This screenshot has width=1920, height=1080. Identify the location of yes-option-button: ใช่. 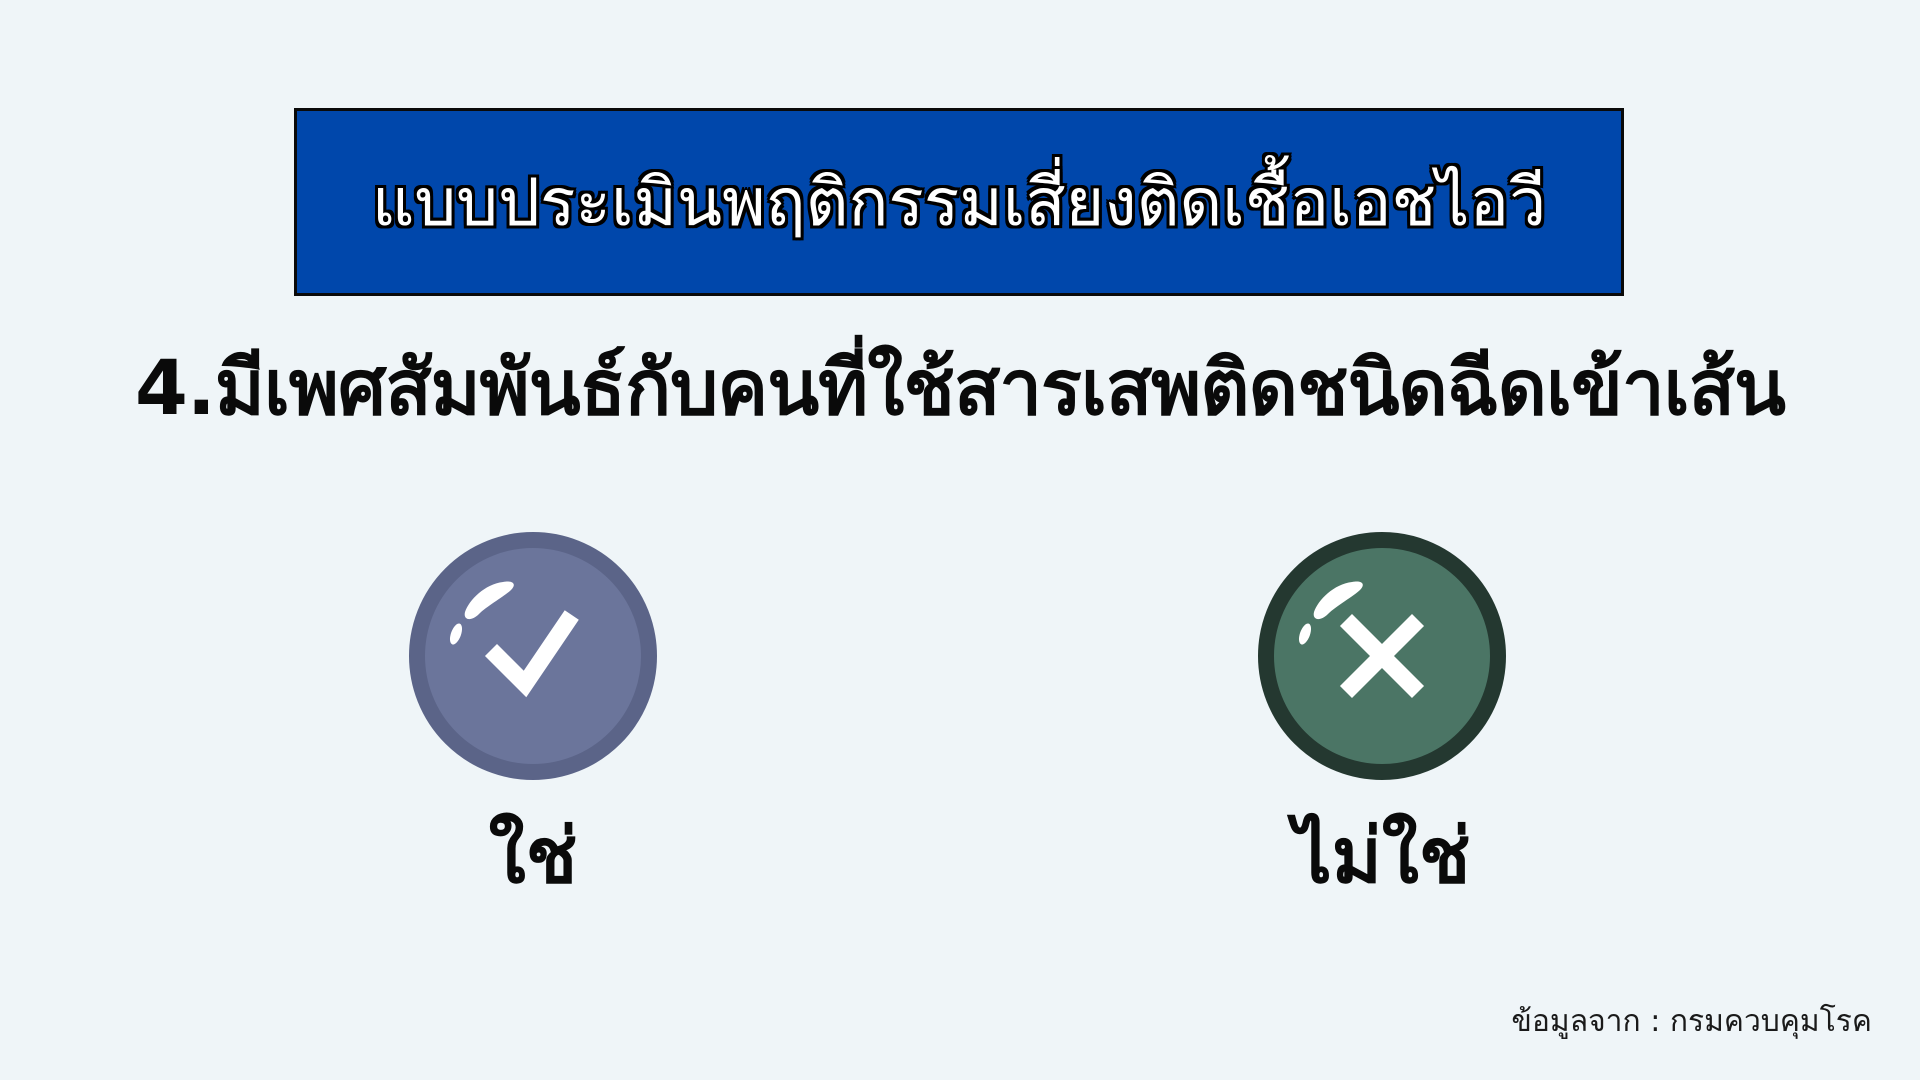
(533, 732).